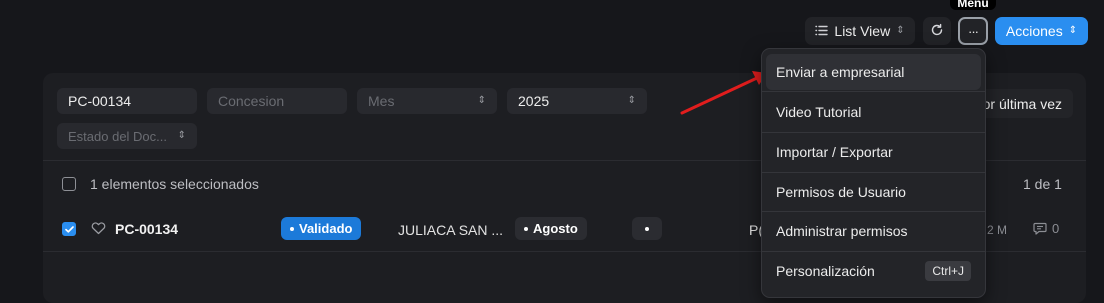 The height and width of the screenshot is (303, 1104). Describe the element at coordinates (1056, 228) in the screenshot. I see `comment-count: 0` at that location.